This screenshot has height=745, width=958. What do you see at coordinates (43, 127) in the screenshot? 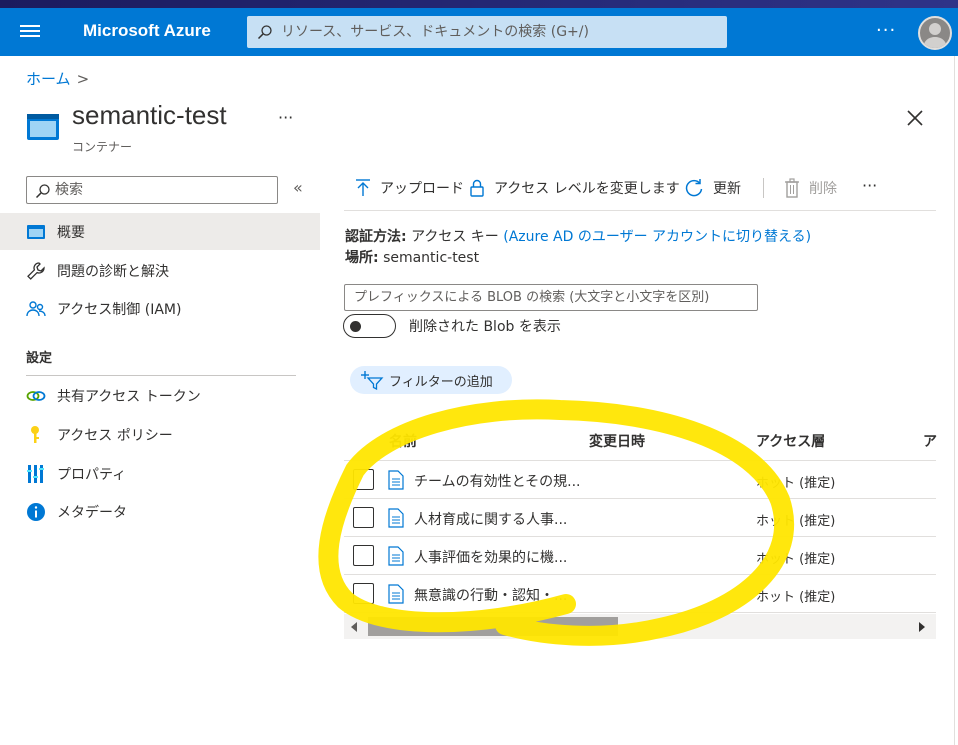
I see `container-icon` at bounding box center [43, 127].